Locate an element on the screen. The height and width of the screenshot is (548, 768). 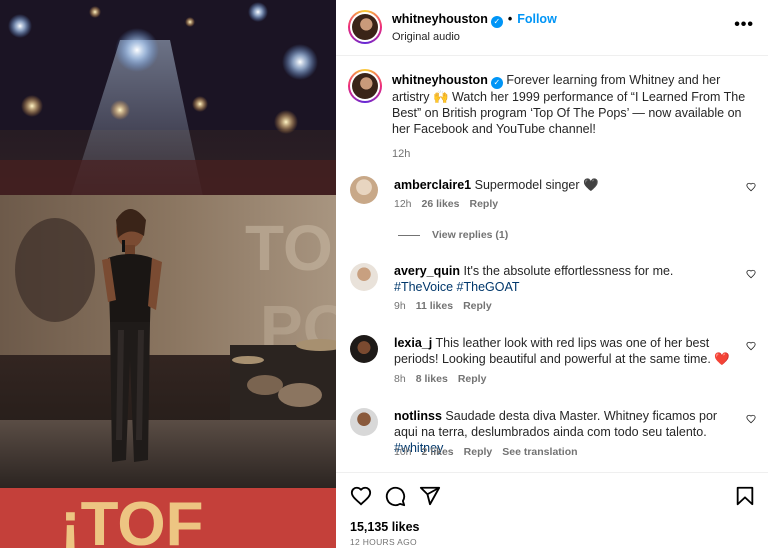
author-avatar is located at coordinates (365, 27).